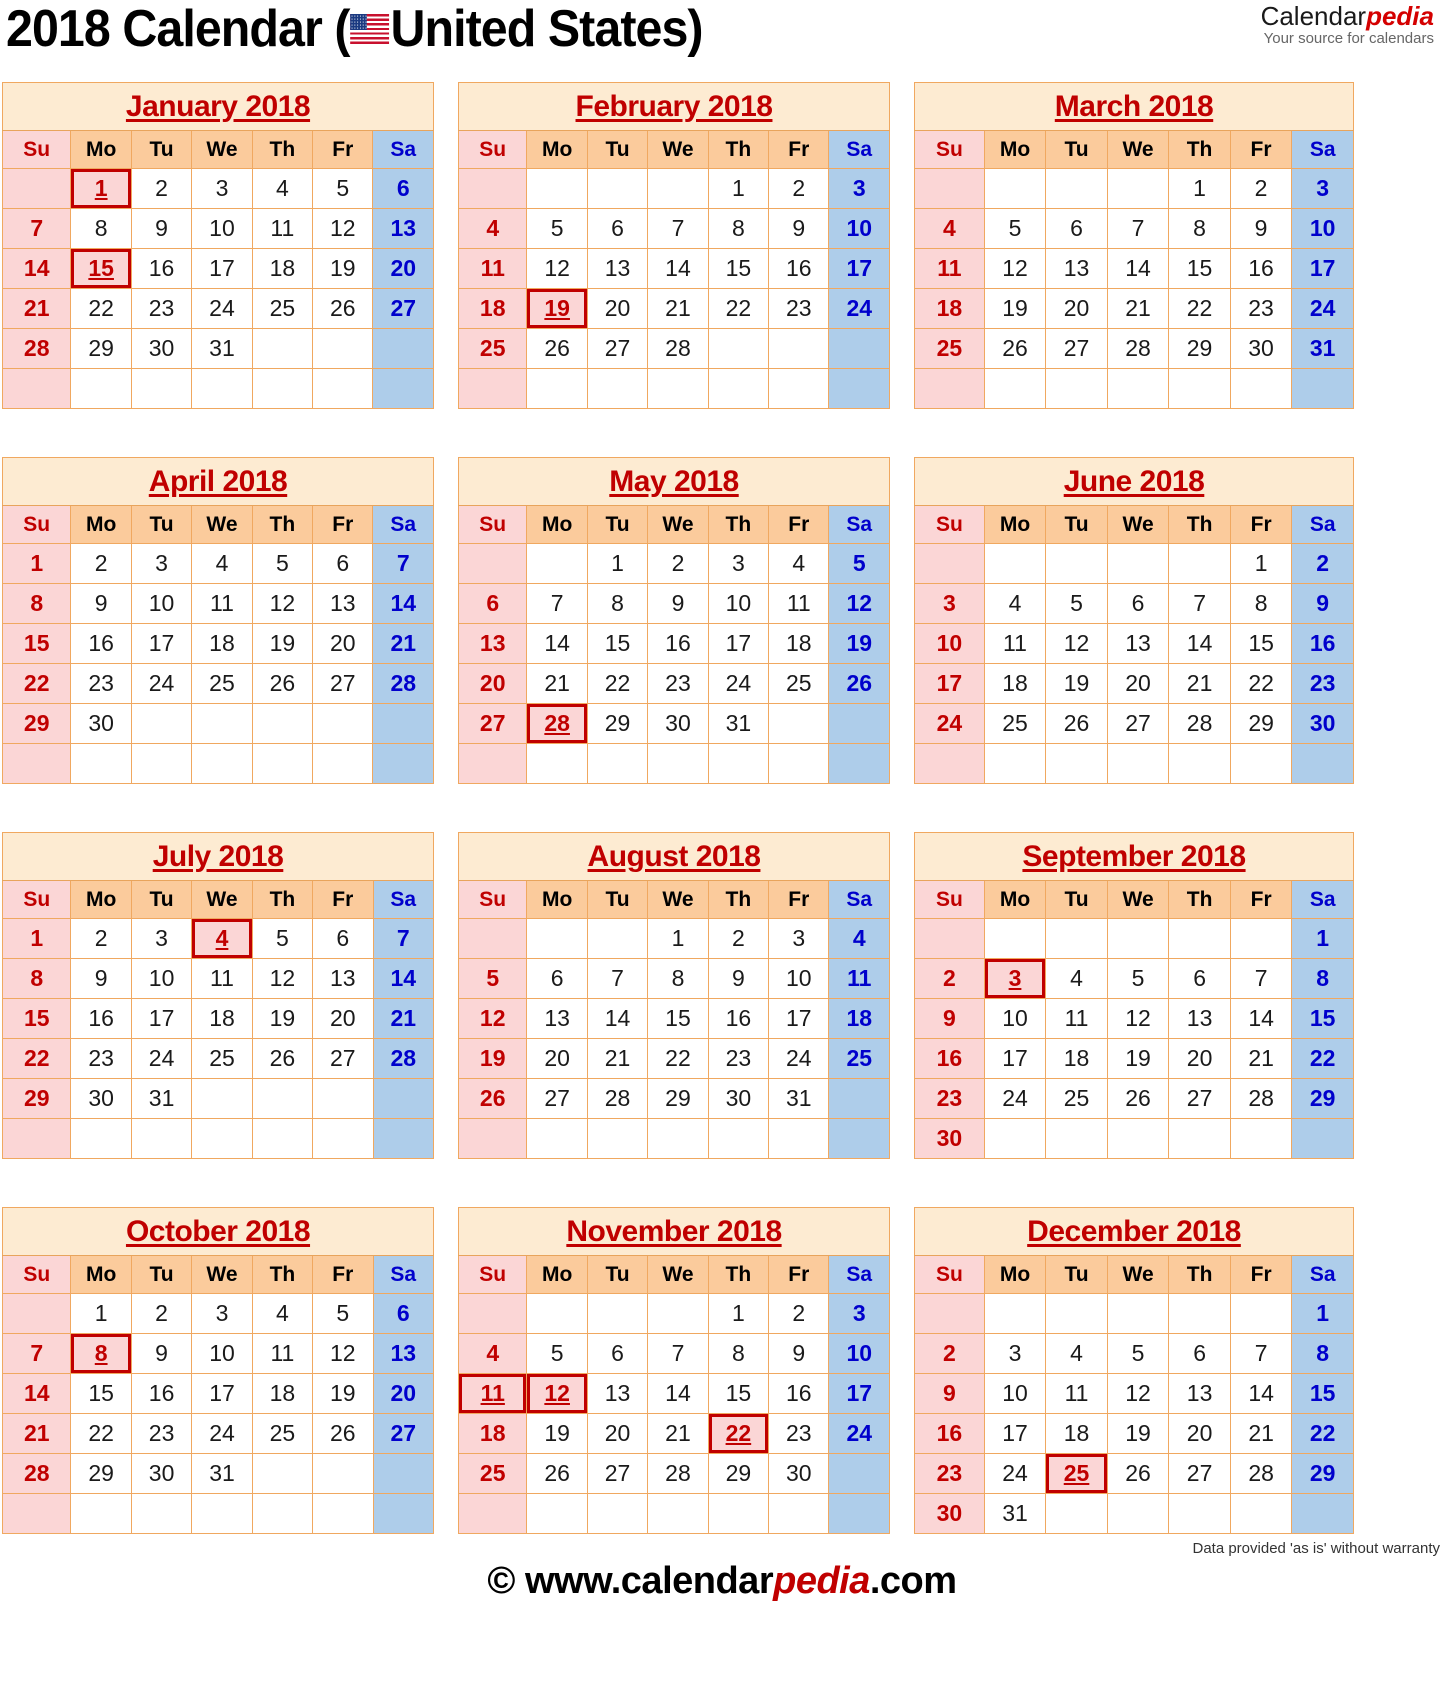 The width and height of the screenshot is (1444, 1685). I want to click on day-cell-holiday: 28, so click(557, 723).